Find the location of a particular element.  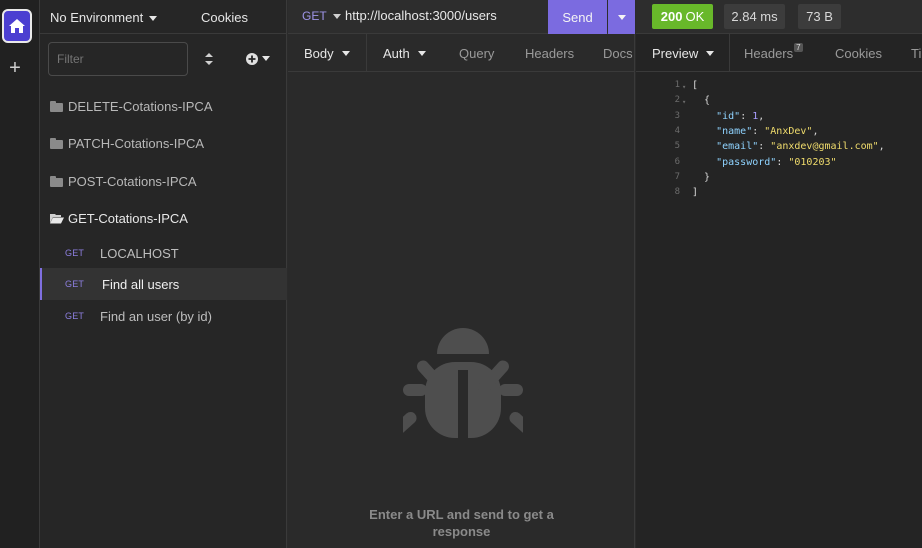

headers-count-badge: 7 is located at coordinates (798, 47).